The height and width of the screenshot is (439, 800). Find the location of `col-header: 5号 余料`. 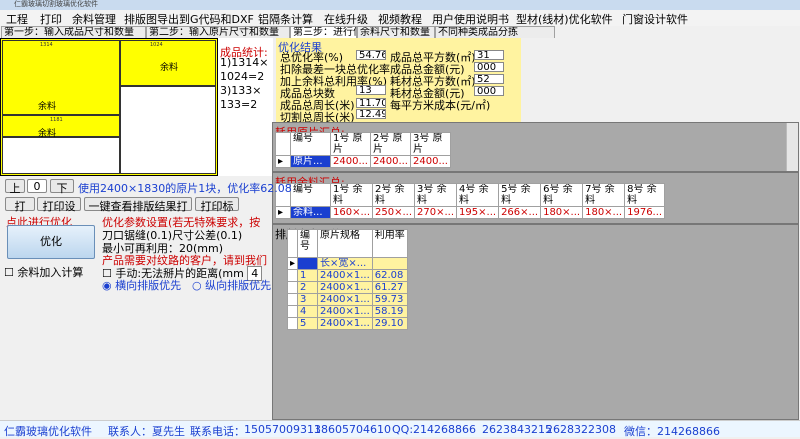

col-header: 5号 余料 is located at coordinates (520, 195).